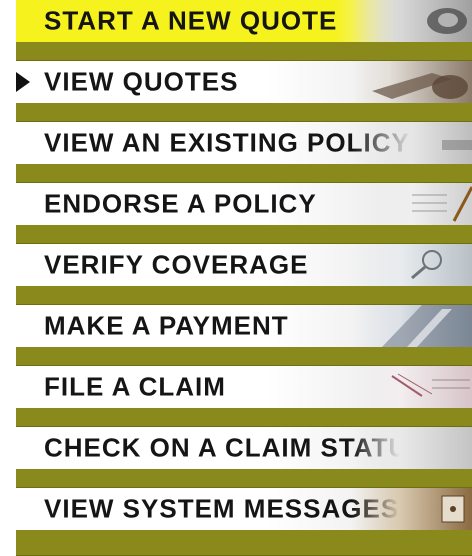  What do you see at coordinates (244, 143) in the screenshot?
I see `menu-item-view-existing-policy: VIEW AN EXISTING POLICY` at bounding box center [244, 143].